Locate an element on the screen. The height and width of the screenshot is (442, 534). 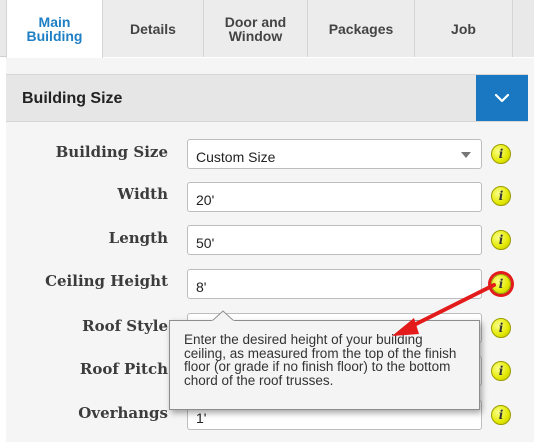
chevron-down-icon is located at coordinates (502, 98).